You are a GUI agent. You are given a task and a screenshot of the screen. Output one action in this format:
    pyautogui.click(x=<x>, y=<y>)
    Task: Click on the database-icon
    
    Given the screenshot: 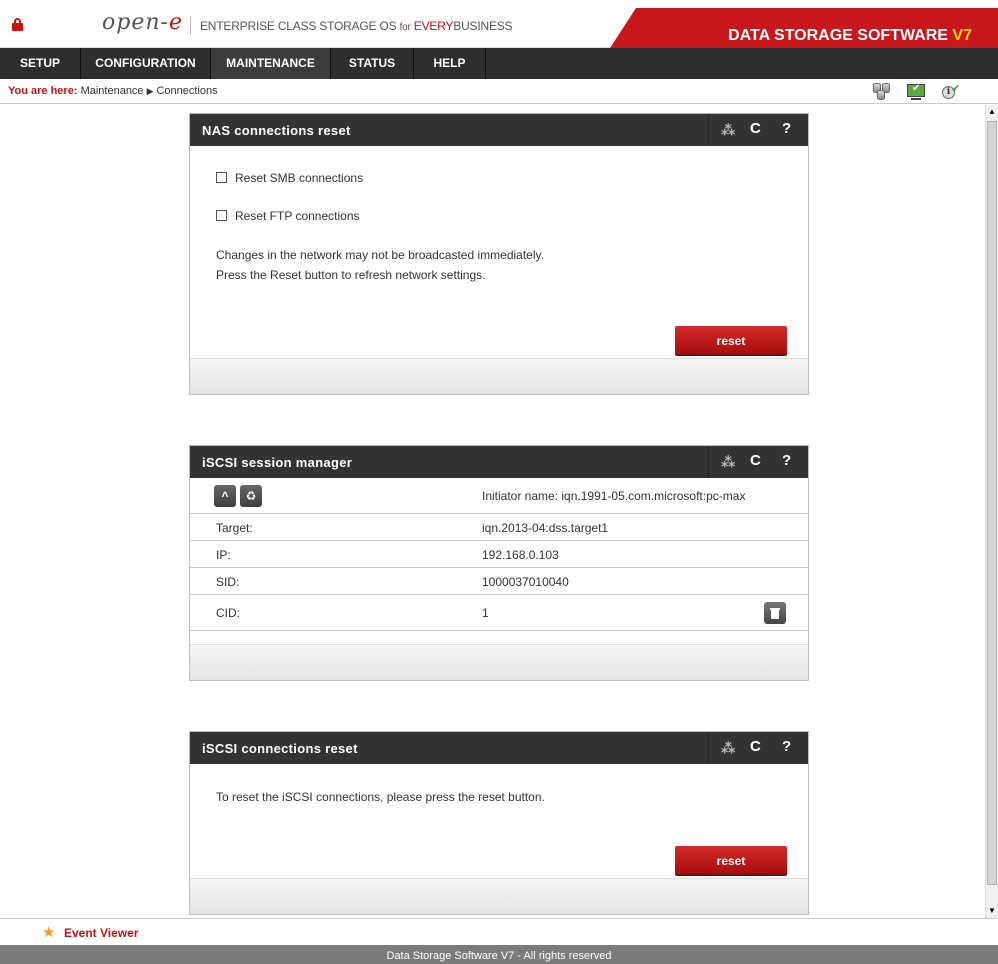 What is the action you would take?
    pyautogui.click(x=882, y=91)
    